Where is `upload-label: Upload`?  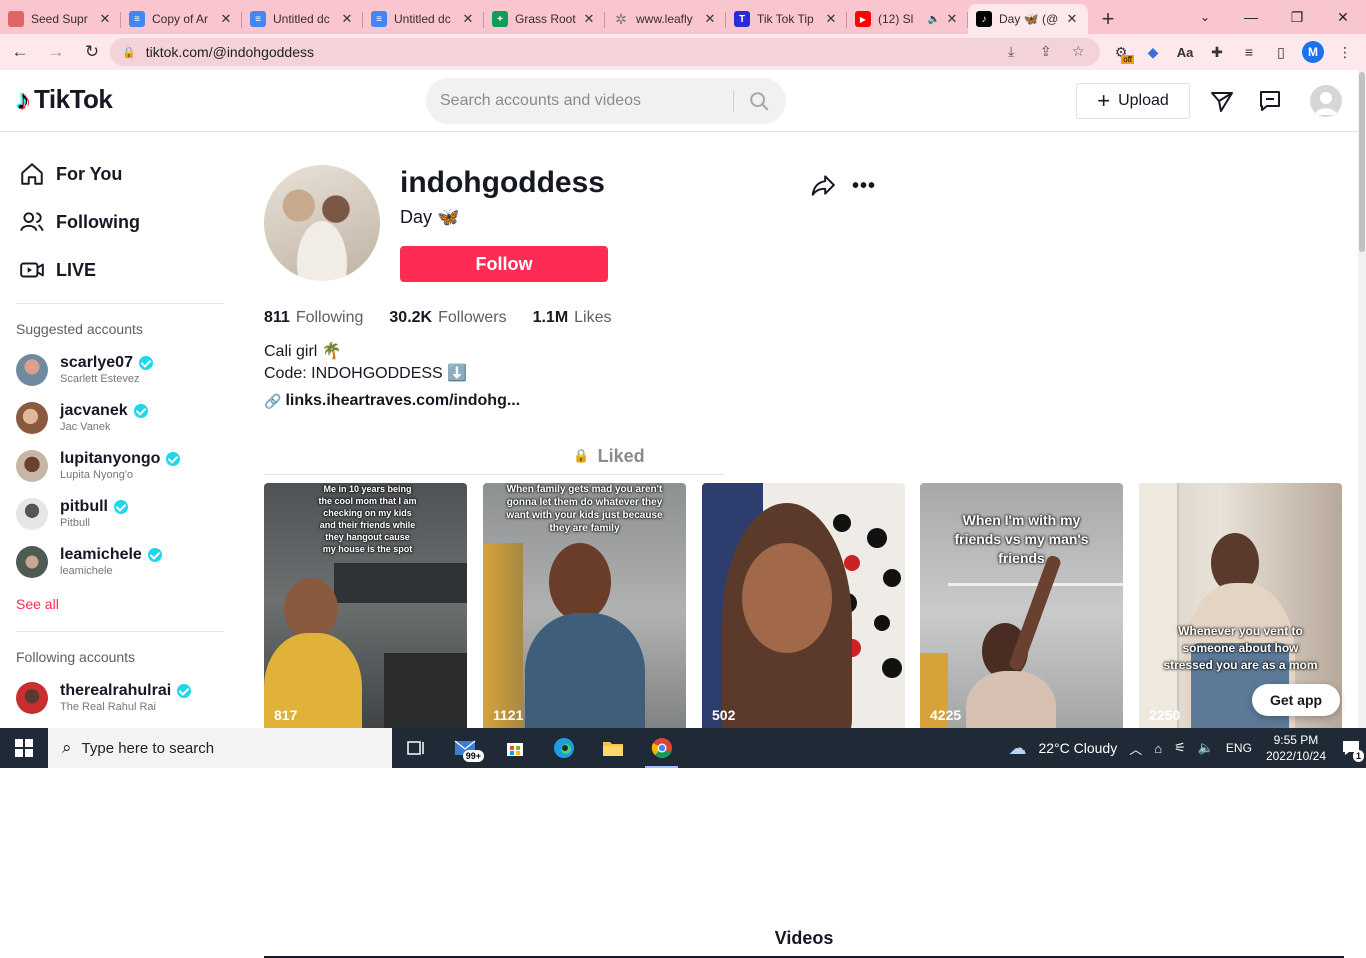
upload-label: Upload is located at coordinates (1143, 100).